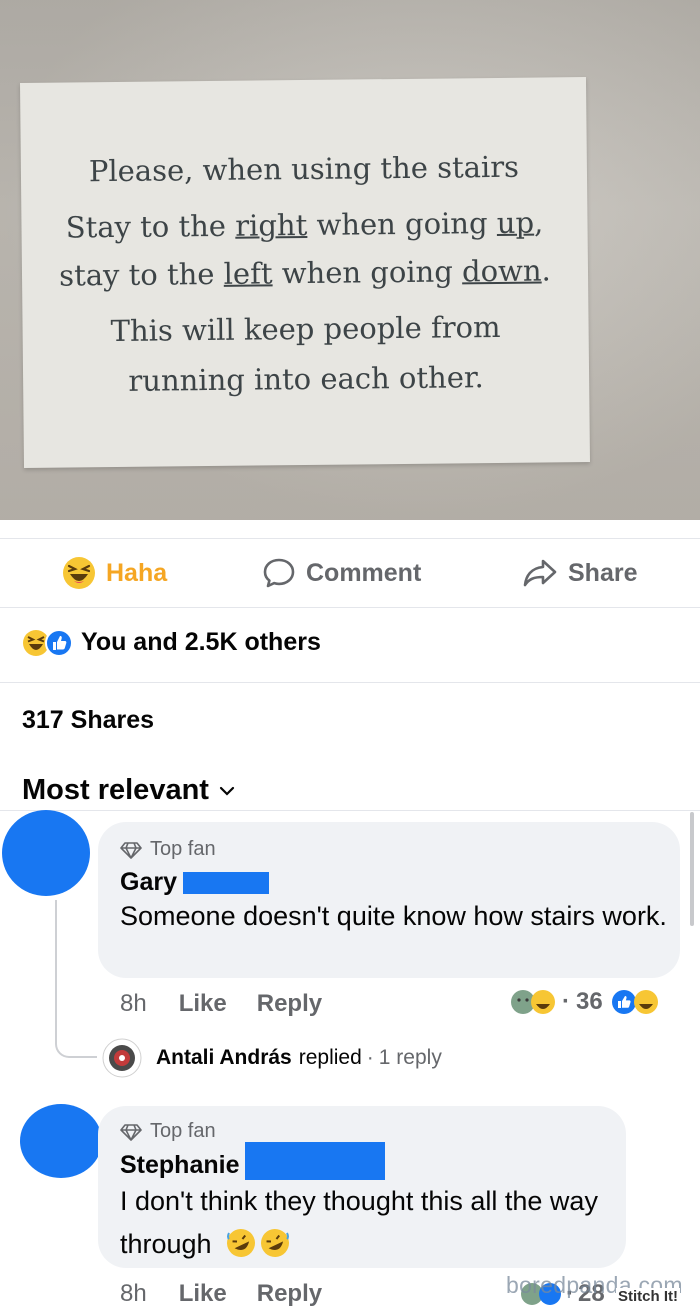 This screenshot has width=700, height=1308. Describe the element at coordinates (330, 1057) in the screenshot. I see `replied-text: replied` at that location.